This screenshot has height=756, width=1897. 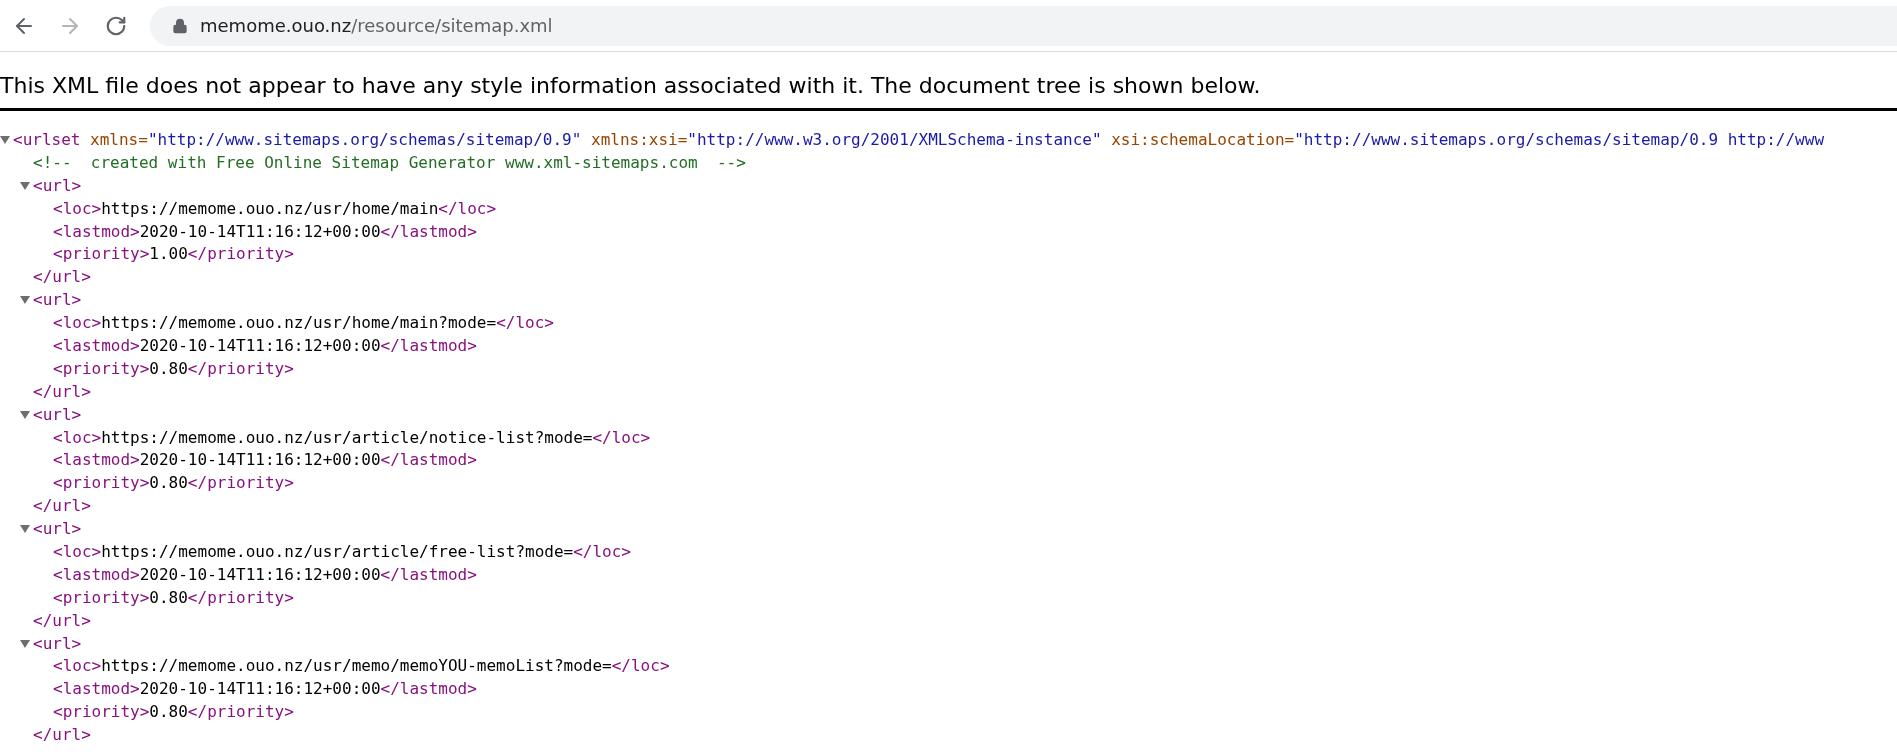 What do you see at coordinates (342, 551) in the screenshot?
I see `xml-line: <loc>https://memome.ouo.nz/usr/article/free-list?mode=</loc>` at bounding box center [342, 551].